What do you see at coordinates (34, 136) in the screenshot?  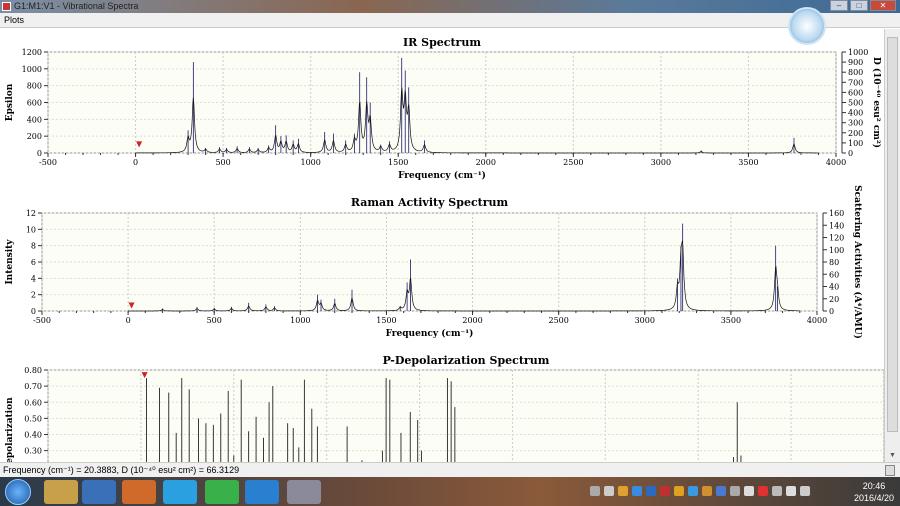 I see `ir-ytick-label: 200` at bounding box center [34, 136].